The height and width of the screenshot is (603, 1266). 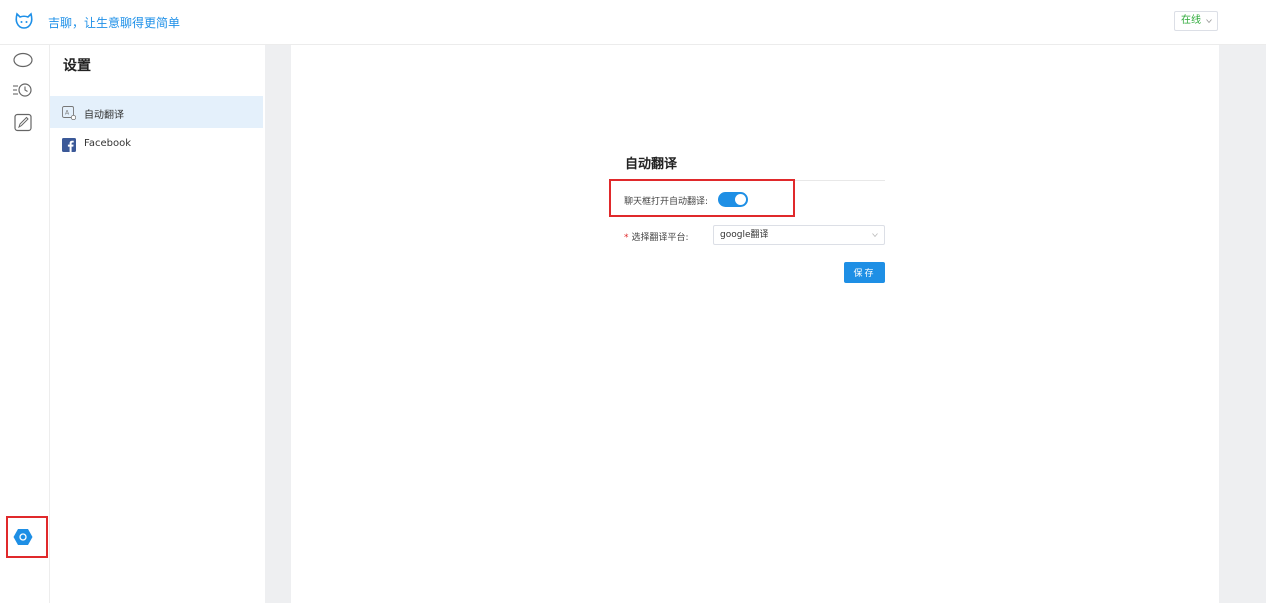 What do you see at coordinates (23, 123) in the screenshot?
I see `edit-pencil-icon` at bounding box center [23, 123].